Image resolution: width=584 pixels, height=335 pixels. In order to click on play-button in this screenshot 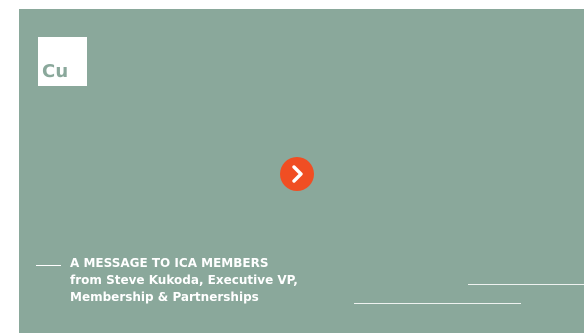, I will do `click(297, 174)`.